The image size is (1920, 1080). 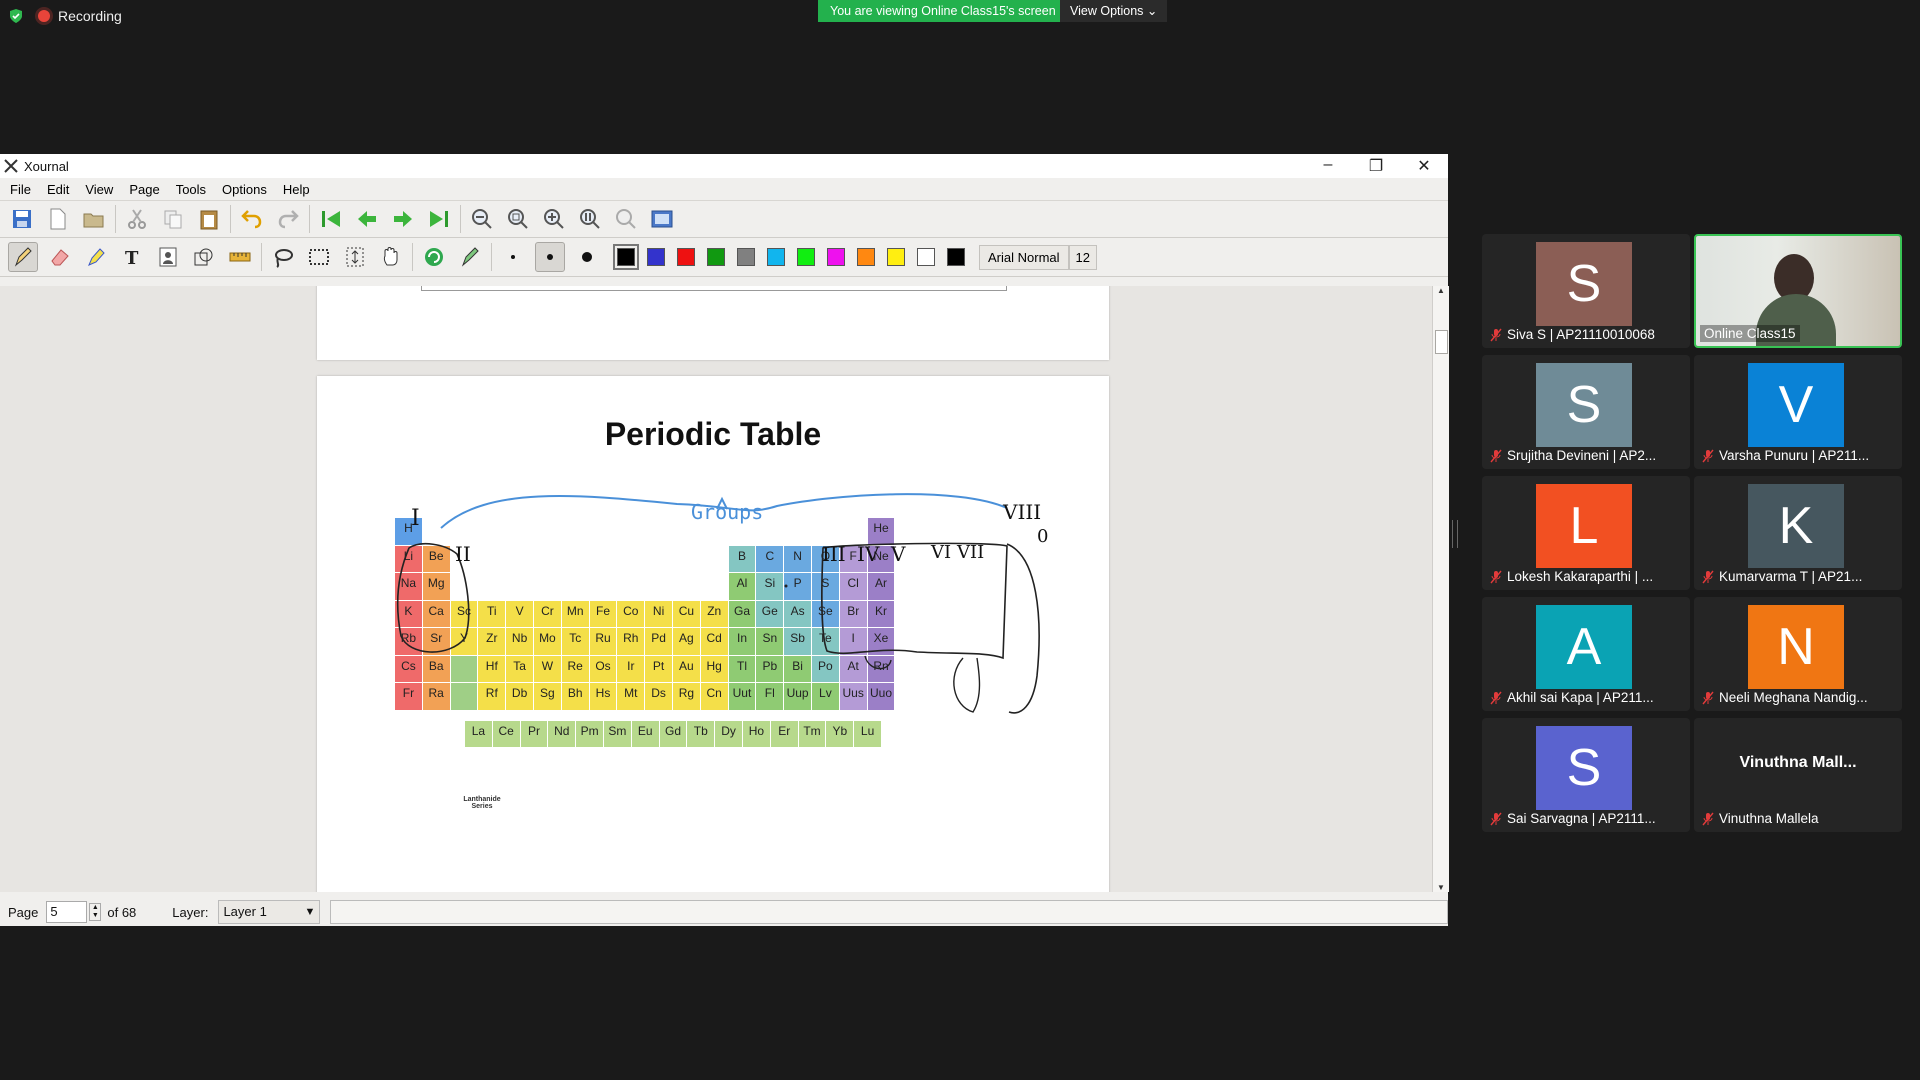 I want to click on new-page-button, so click(x=58, y=219).